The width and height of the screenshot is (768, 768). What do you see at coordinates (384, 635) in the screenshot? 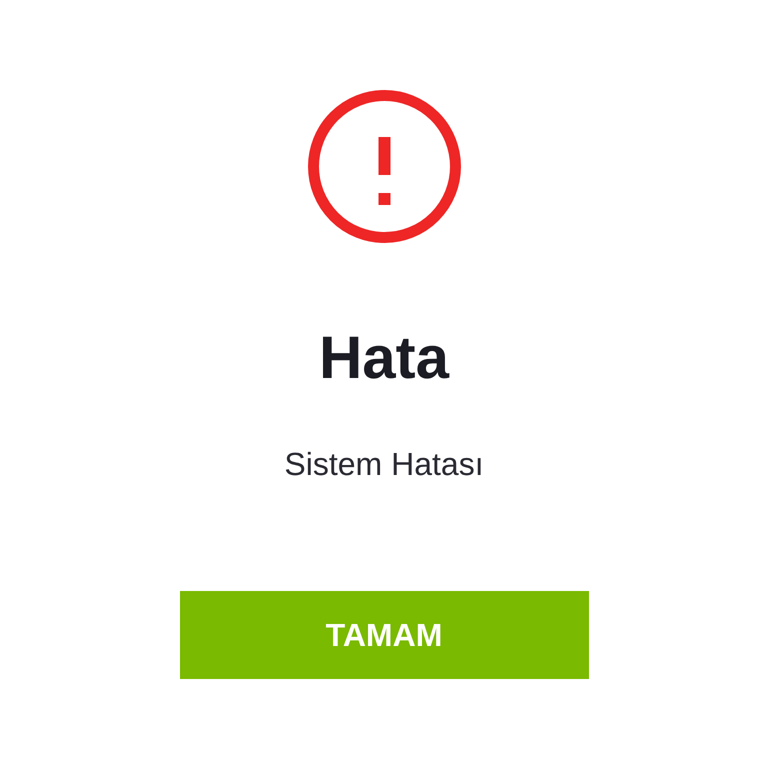
I see `ok-button: TAMAM` at bounding box center [384, 635].